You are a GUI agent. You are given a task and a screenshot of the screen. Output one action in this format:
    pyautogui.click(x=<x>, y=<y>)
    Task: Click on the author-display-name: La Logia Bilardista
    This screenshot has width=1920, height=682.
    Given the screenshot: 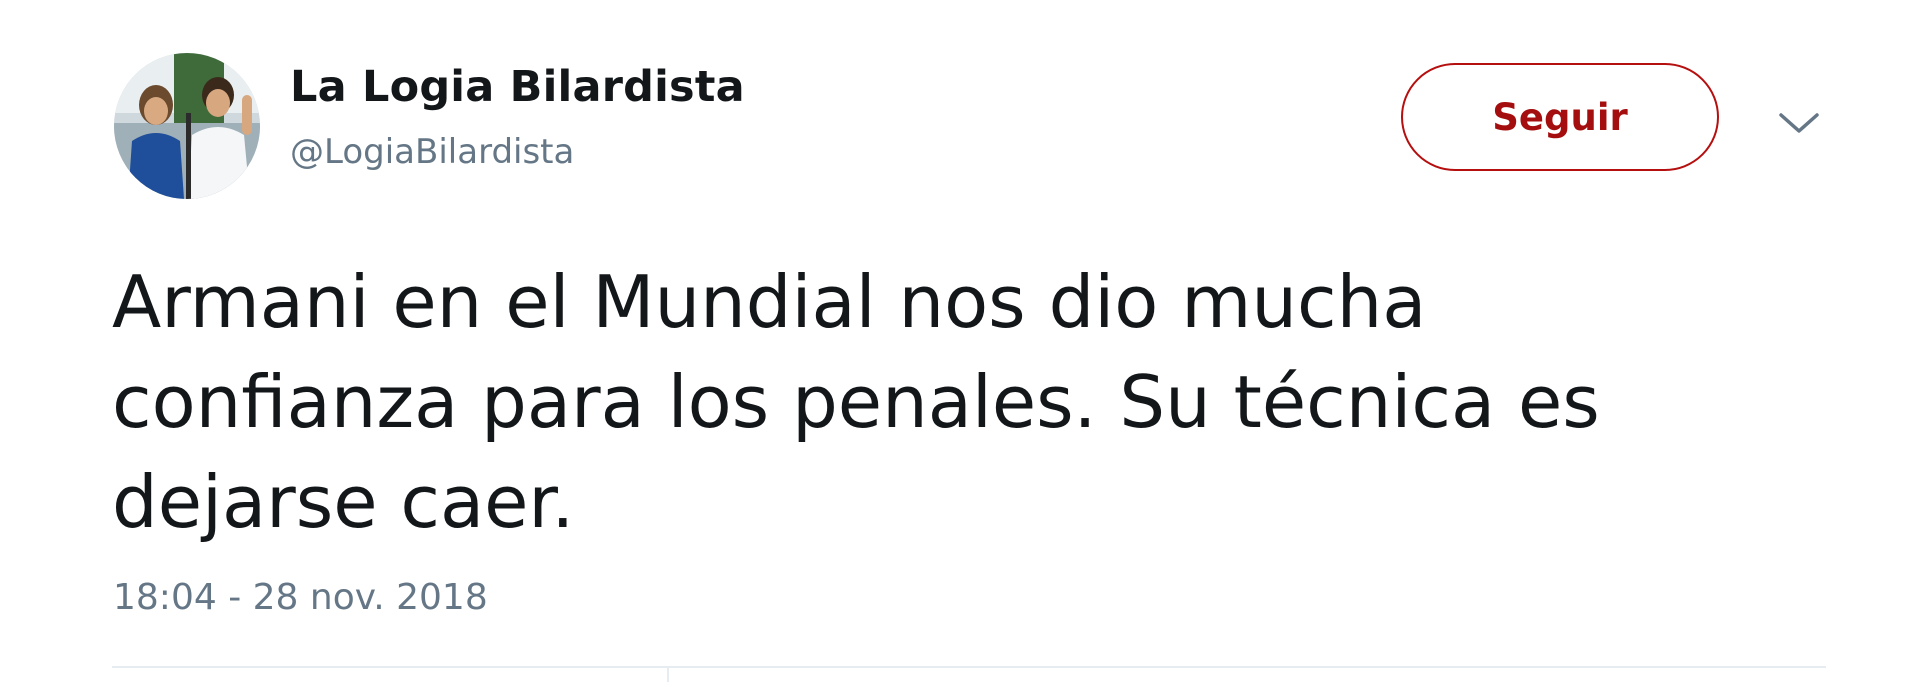 What is the action you would take?
    pyautogui.click(x=517, y=87)
    